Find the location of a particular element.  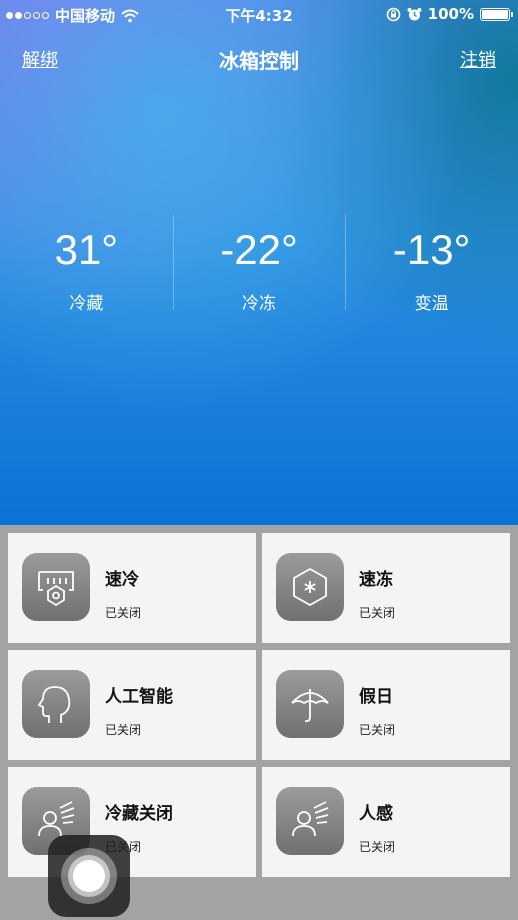

feature-name: 人工智能 is located at coordinates (139, 697).